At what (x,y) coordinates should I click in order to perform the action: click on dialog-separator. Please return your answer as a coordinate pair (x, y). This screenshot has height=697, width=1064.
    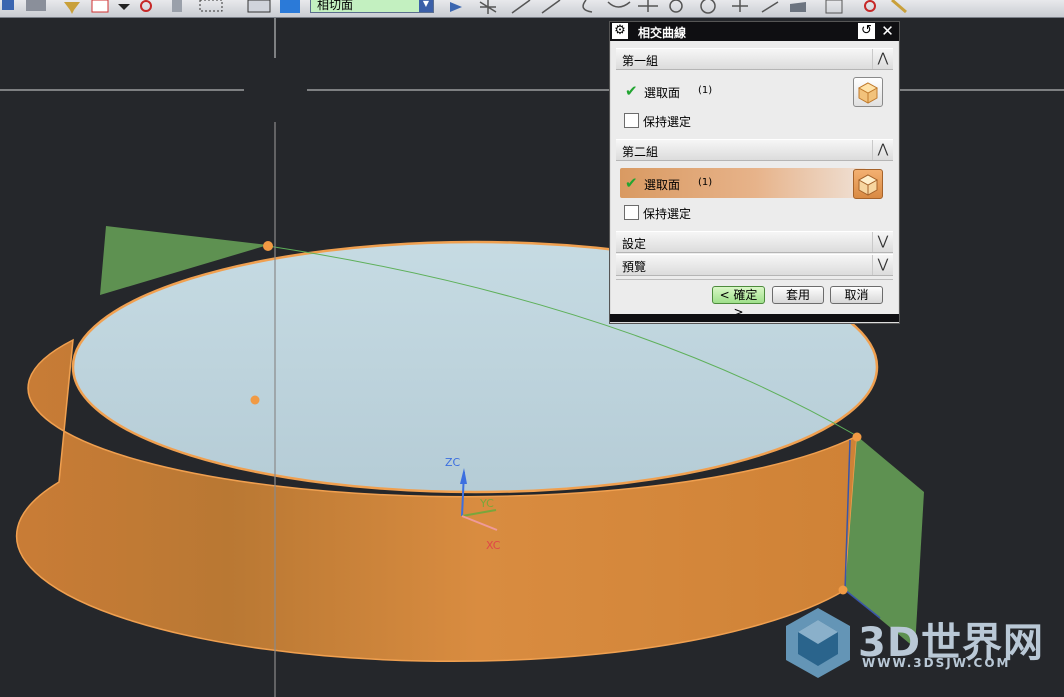
    Looking at the image, I should click on (754, 279).